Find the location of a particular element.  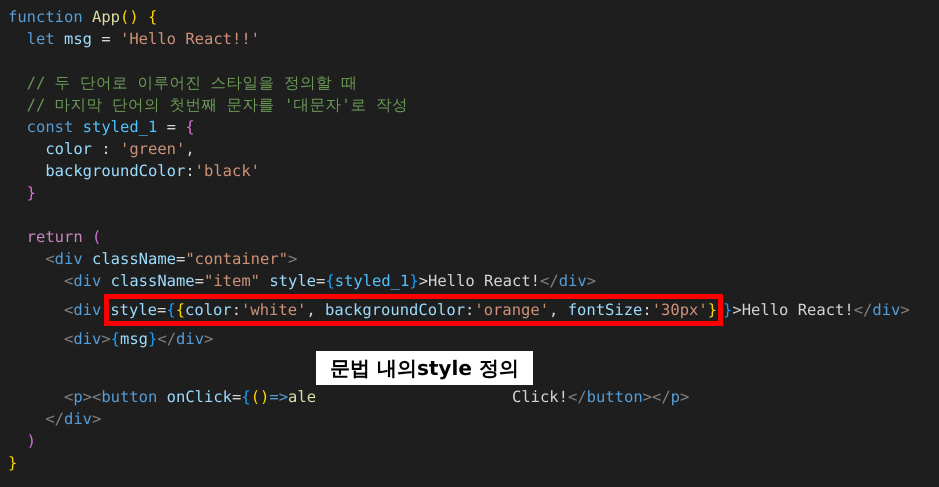

code-text: <div className="container"> is located at coordinates (171, 259).